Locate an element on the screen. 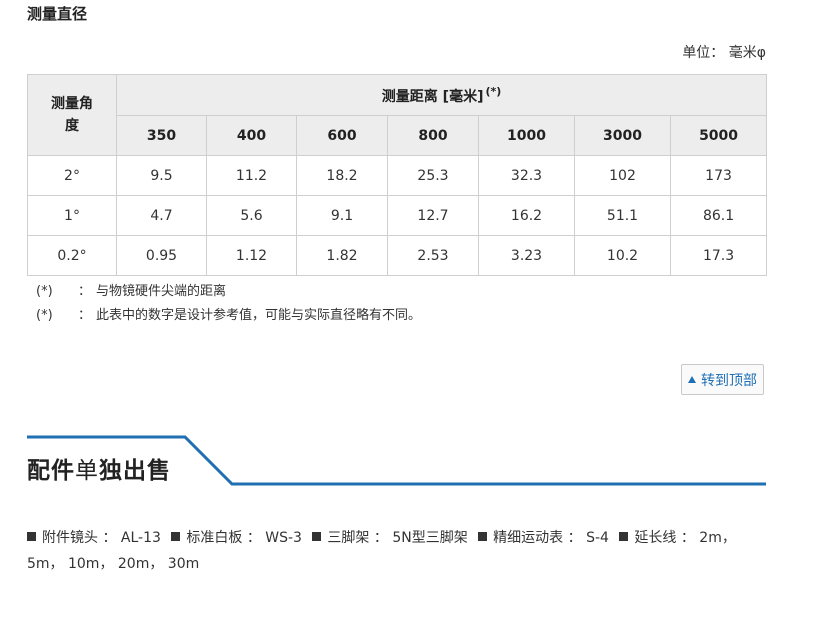 This screenshot has height=618, width=821. angle-header-line-2: 度 is located at coordinates (72, 126).